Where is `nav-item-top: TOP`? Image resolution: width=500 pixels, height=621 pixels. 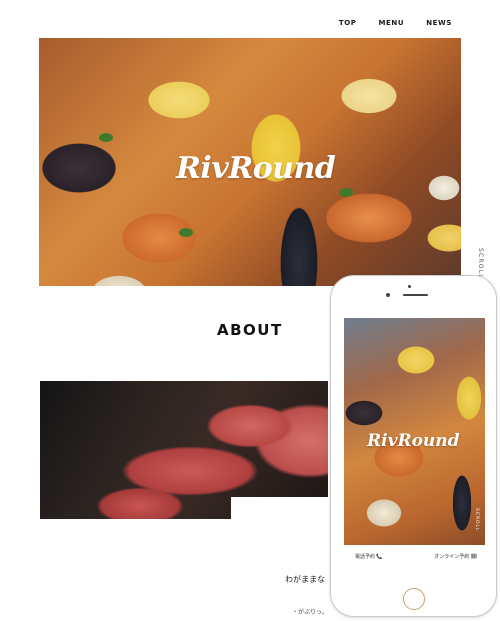
nav-item-top: TOP is located at coordinates (348, 23).